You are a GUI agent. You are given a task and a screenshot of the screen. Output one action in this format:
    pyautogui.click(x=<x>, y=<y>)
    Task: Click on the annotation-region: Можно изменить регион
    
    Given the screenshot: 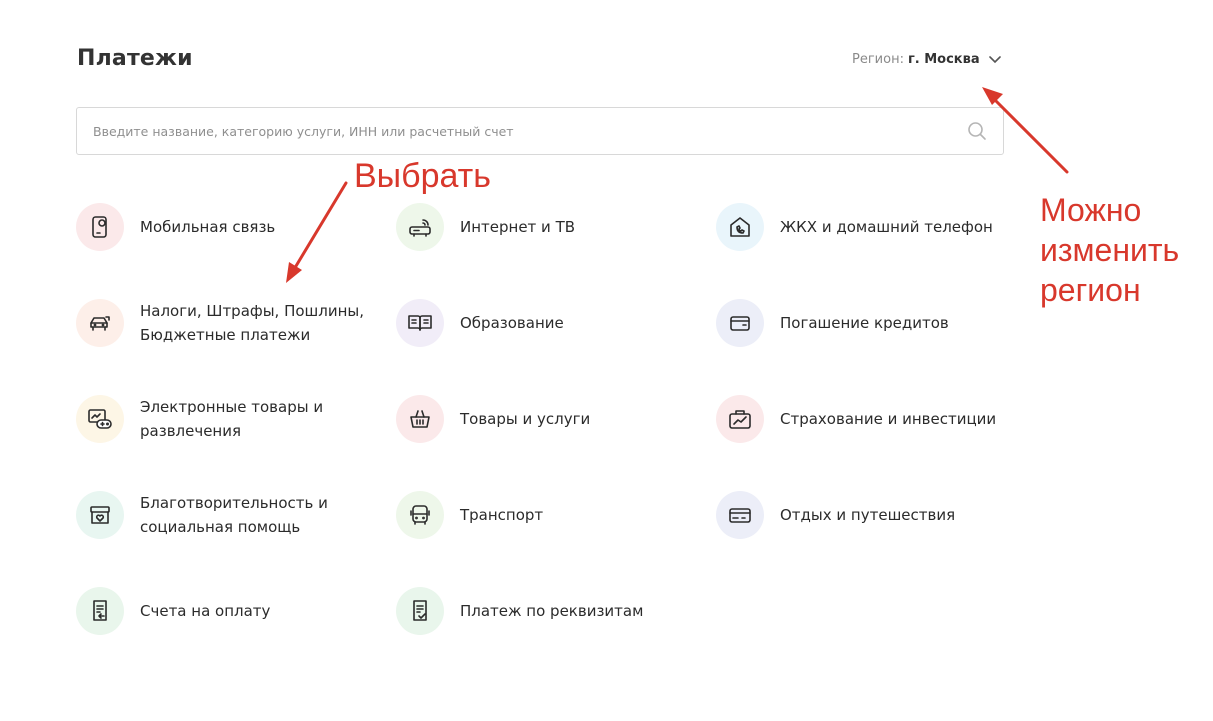 What is the action you would take?
    pyautogui.click(x=1109, y=250)
    